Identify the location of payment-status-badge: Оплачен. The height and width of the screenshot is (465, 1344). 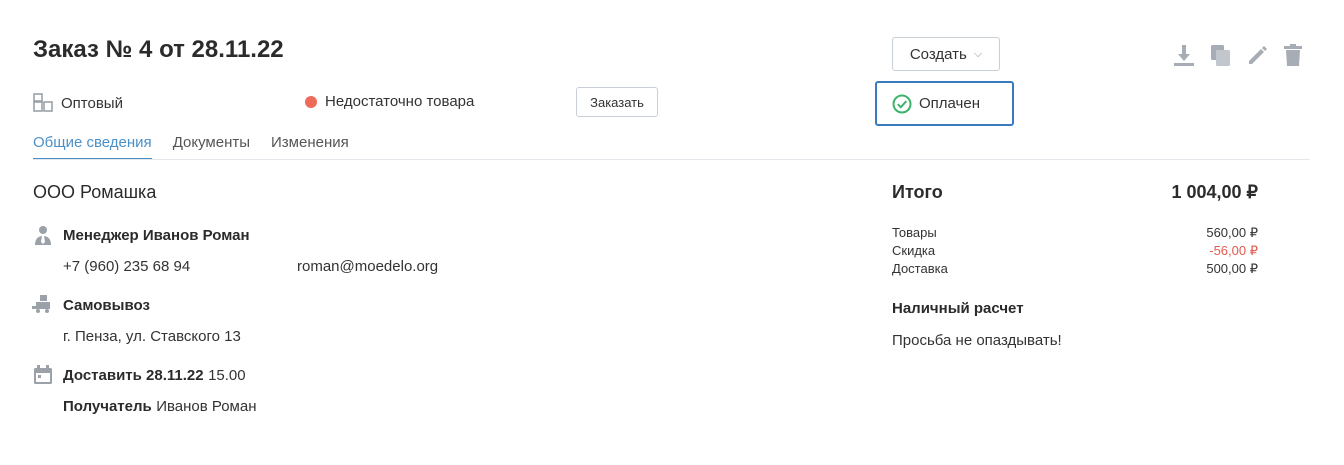
(944, 103).